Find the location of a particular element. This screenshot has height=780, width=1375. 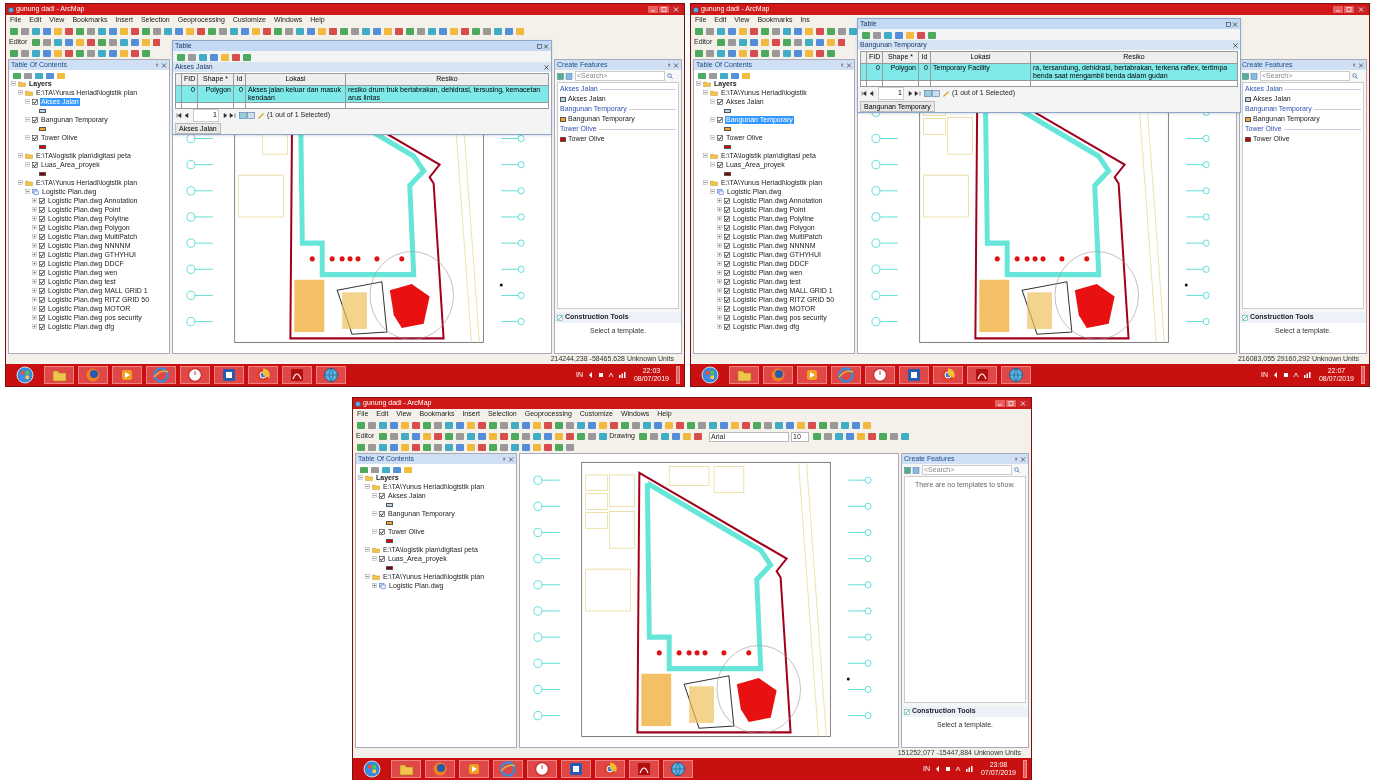

wheel-icon is located at coordinates (948, 375).